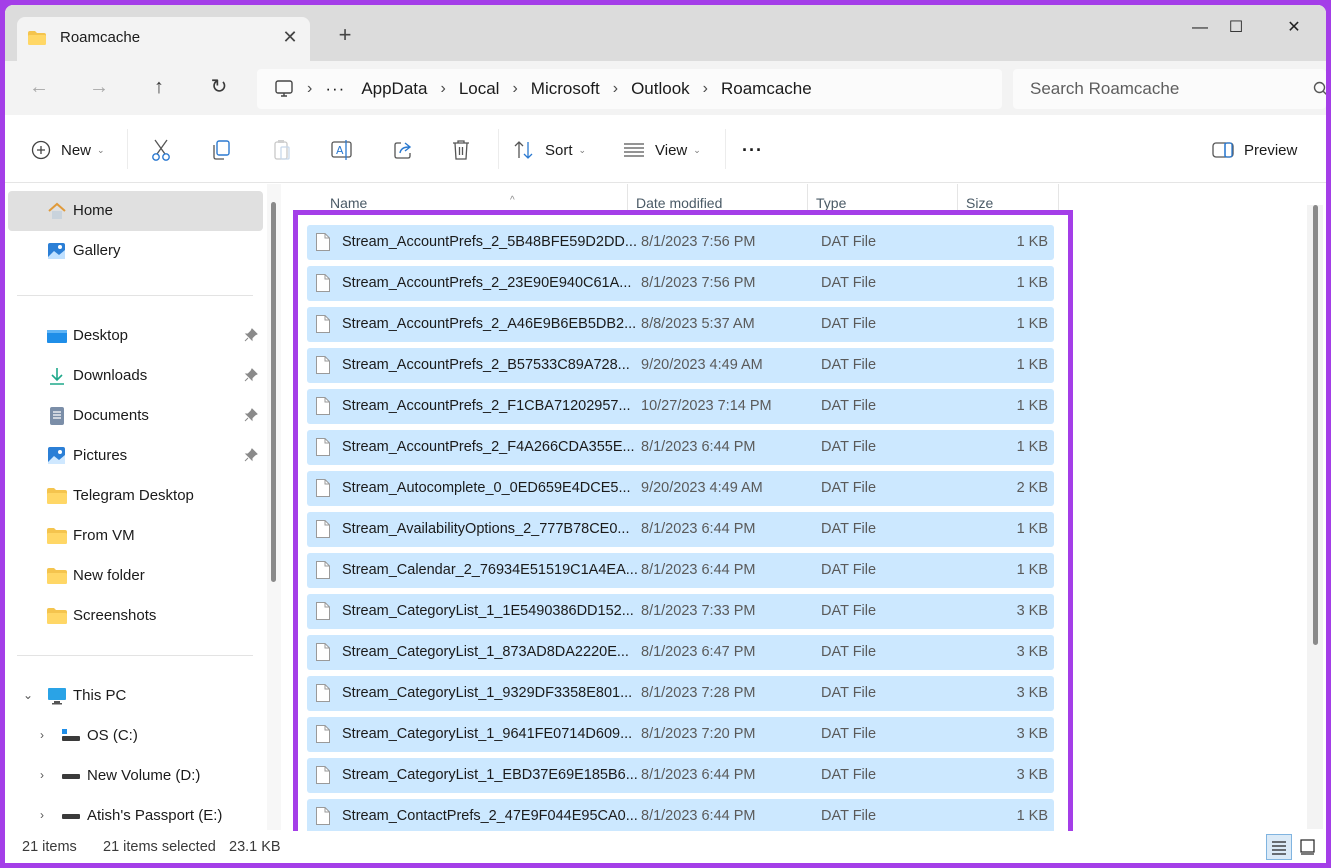  I want to click on sidebar-item-from-vm: From VM, so click(135, 536).